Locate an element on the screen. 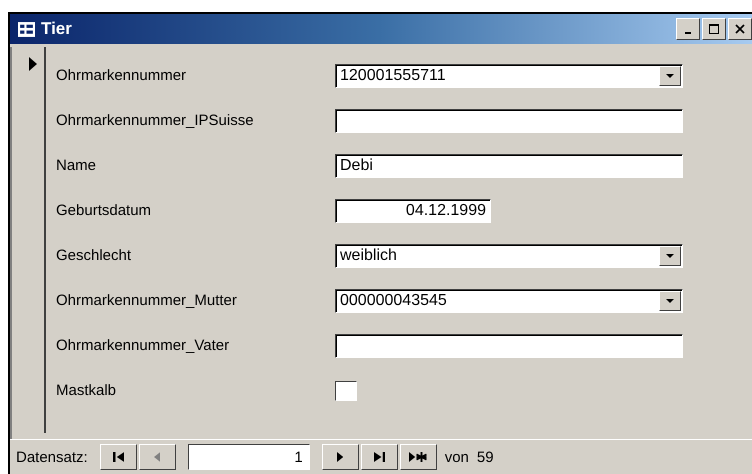 The width and height of the screenshot is (752, 474). last-icon is located at coordinates (379, 457).